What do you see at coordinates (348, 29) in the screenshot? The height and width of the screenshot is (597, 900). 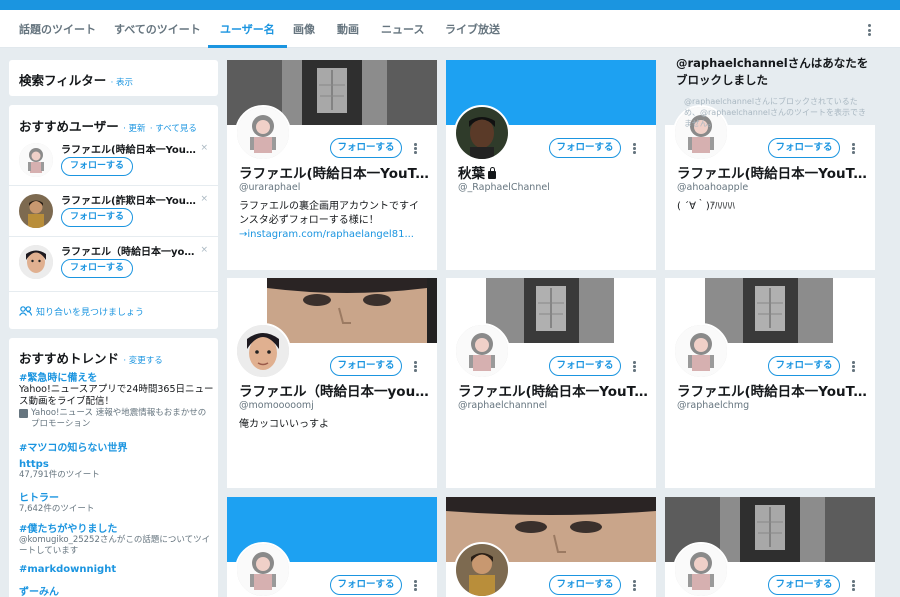 I see `tab-videos: 動画` at bounding box center [348, 29].